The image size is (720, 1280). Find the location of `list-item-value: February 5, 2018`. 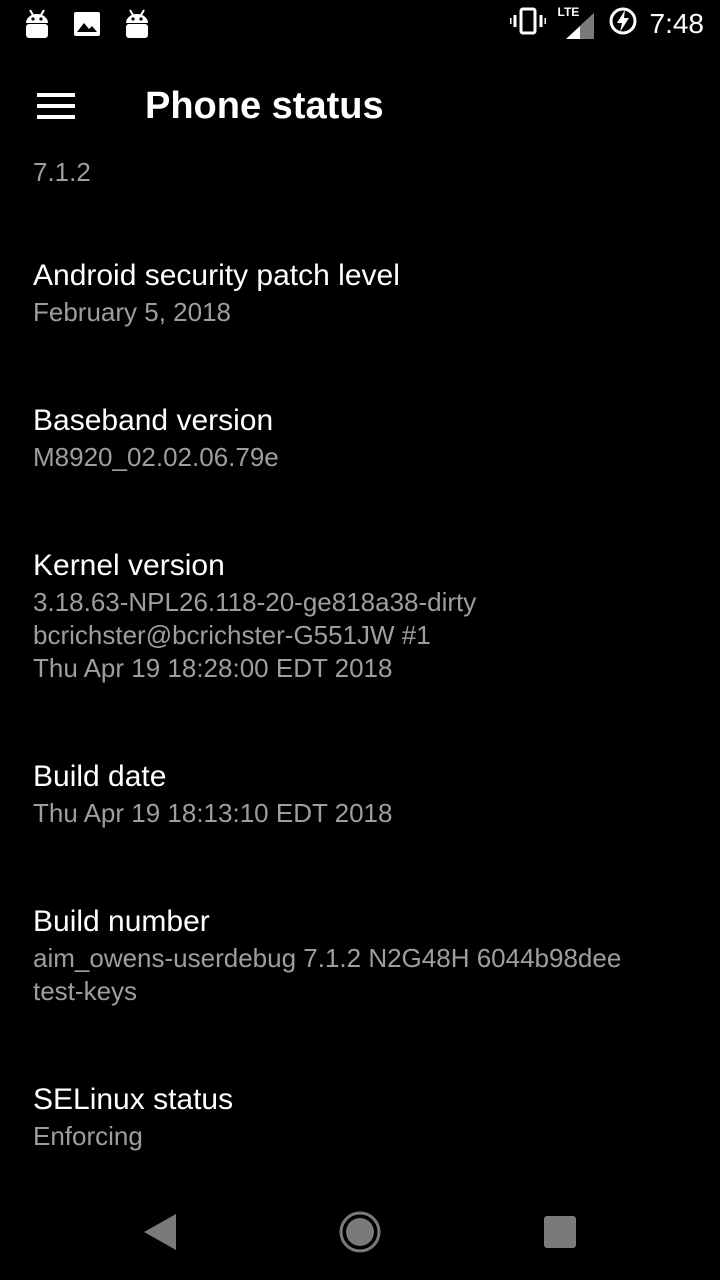

list-item-value: February 5, 2018 is located at coordinates (132, 312).